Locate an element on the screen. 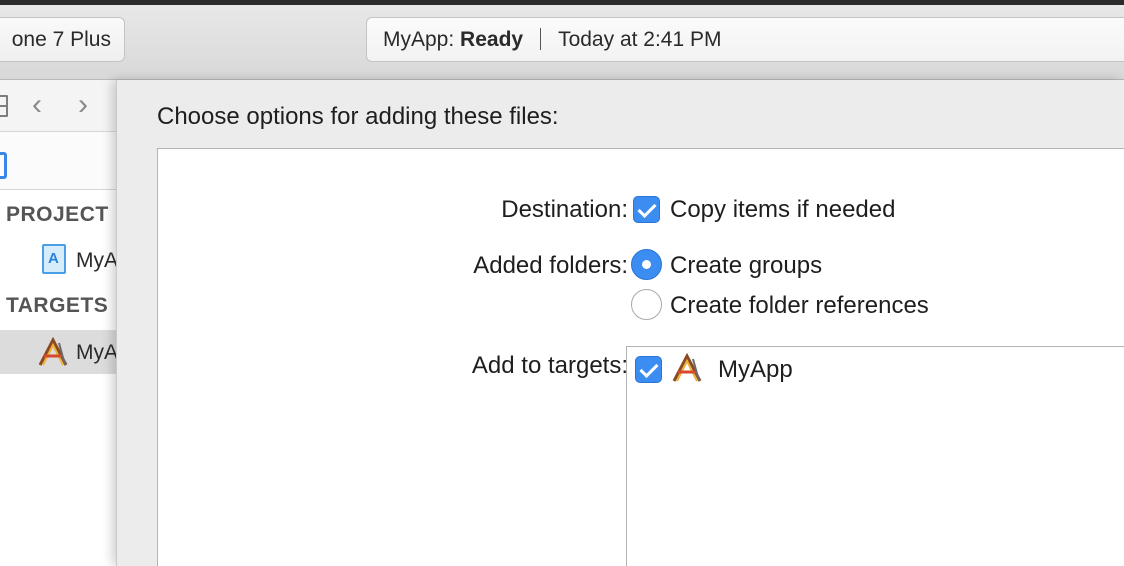 The image size is (1124, 566). hierarchy-icon is located at coordinates (4, 106).